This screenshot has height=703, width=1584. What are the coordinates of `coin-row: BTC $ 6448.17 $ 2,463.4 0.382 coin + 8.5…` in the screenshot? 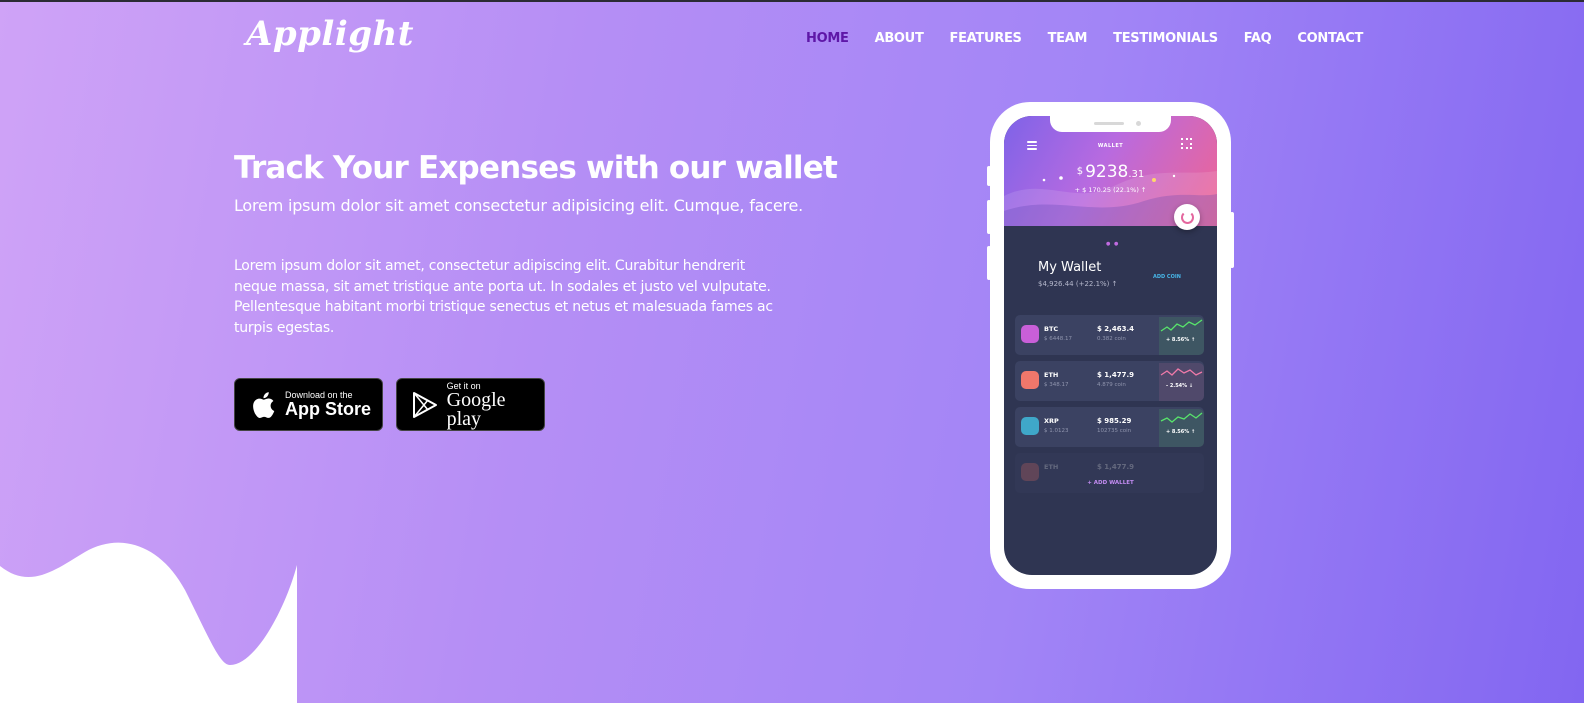 It's located at (1109, 335).